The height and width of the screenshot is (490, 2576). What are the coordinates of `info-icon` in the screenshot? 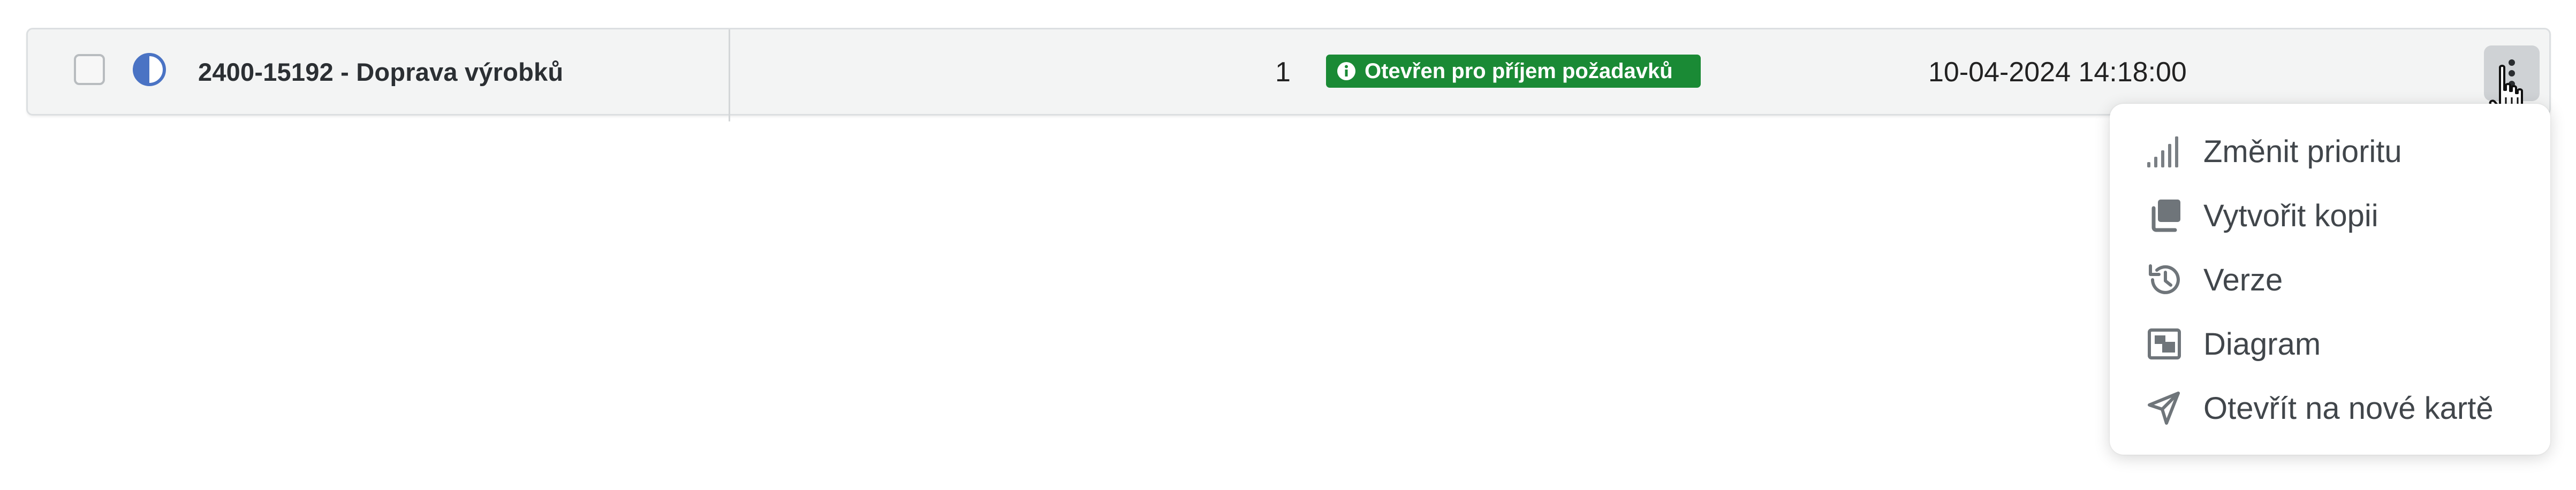 It's located at (1346, 71).